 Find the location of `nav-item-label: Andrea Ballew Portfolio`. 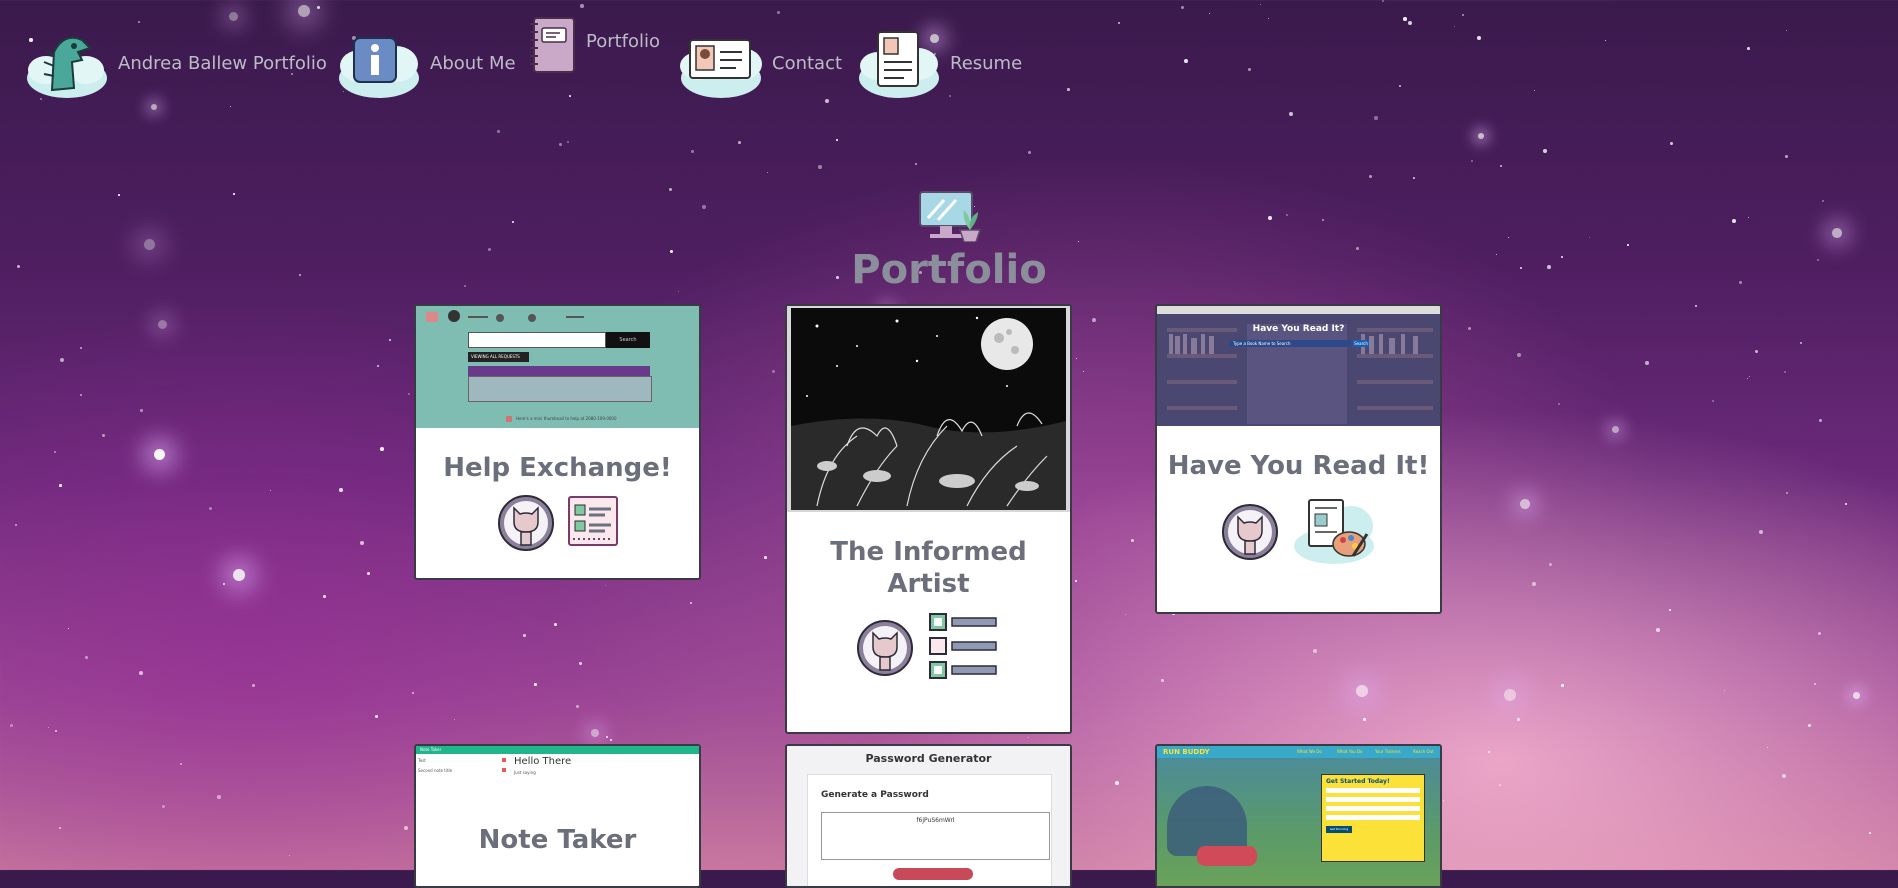

nav-item-label: Andrea Ballew Portfolio is located at coordinates (222, 63).